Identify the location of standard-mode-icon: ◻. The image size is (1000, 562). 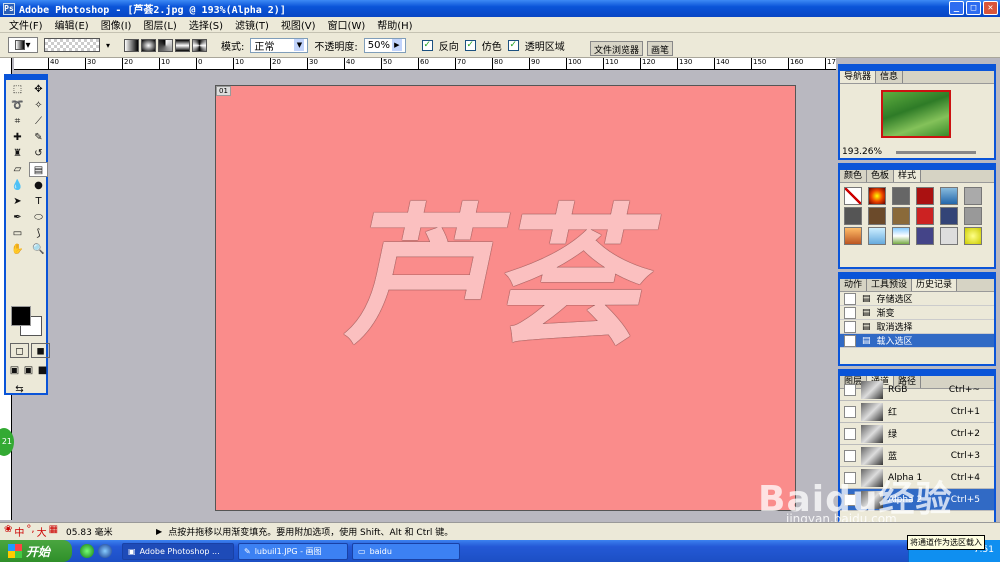
(19, 350).